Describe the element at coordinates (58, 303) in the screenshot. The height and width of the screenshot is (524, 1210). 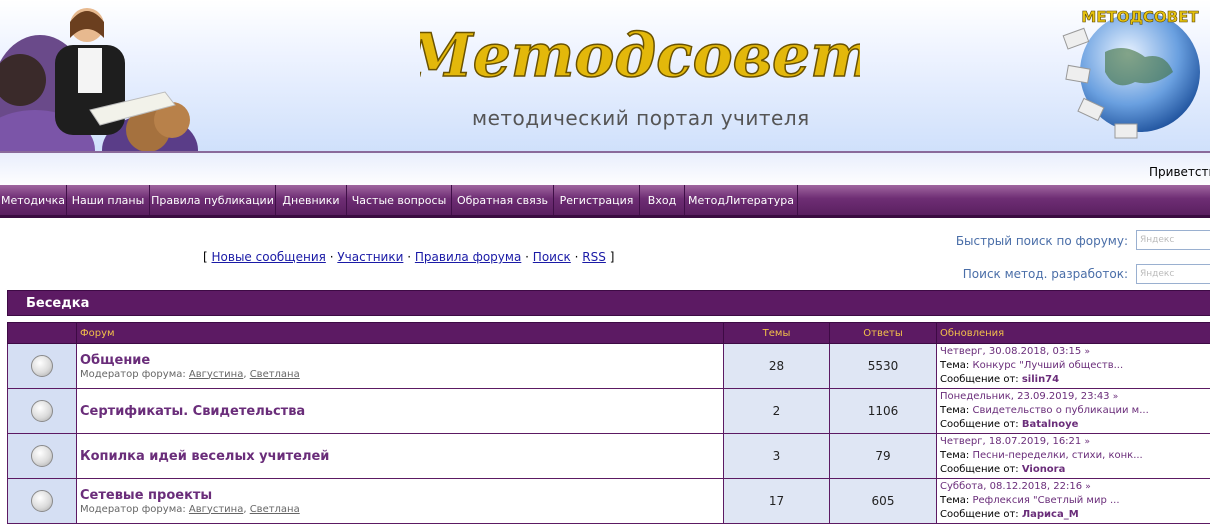
I see `category-title: Беседка` at that location.